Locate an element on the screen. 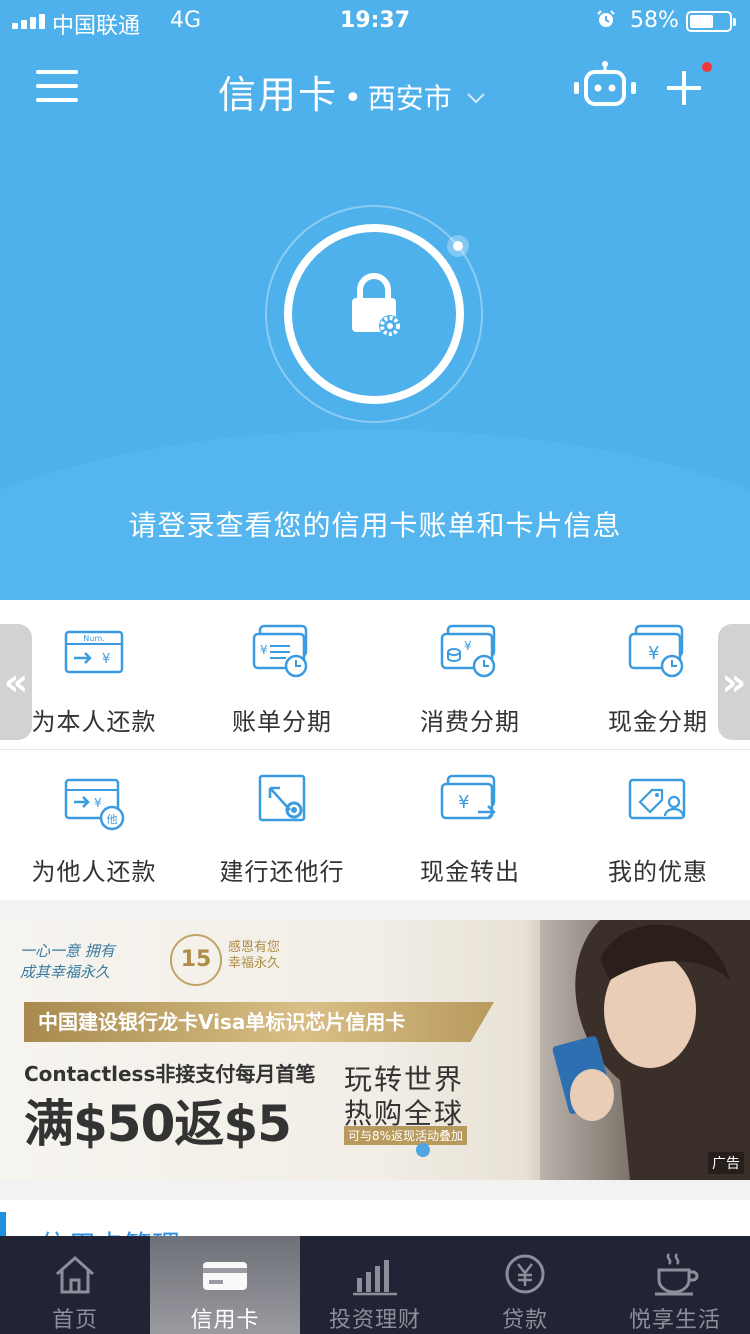 The width and height of the screenshot is (750, 1334). add-button is located at coordinates (688, 85).